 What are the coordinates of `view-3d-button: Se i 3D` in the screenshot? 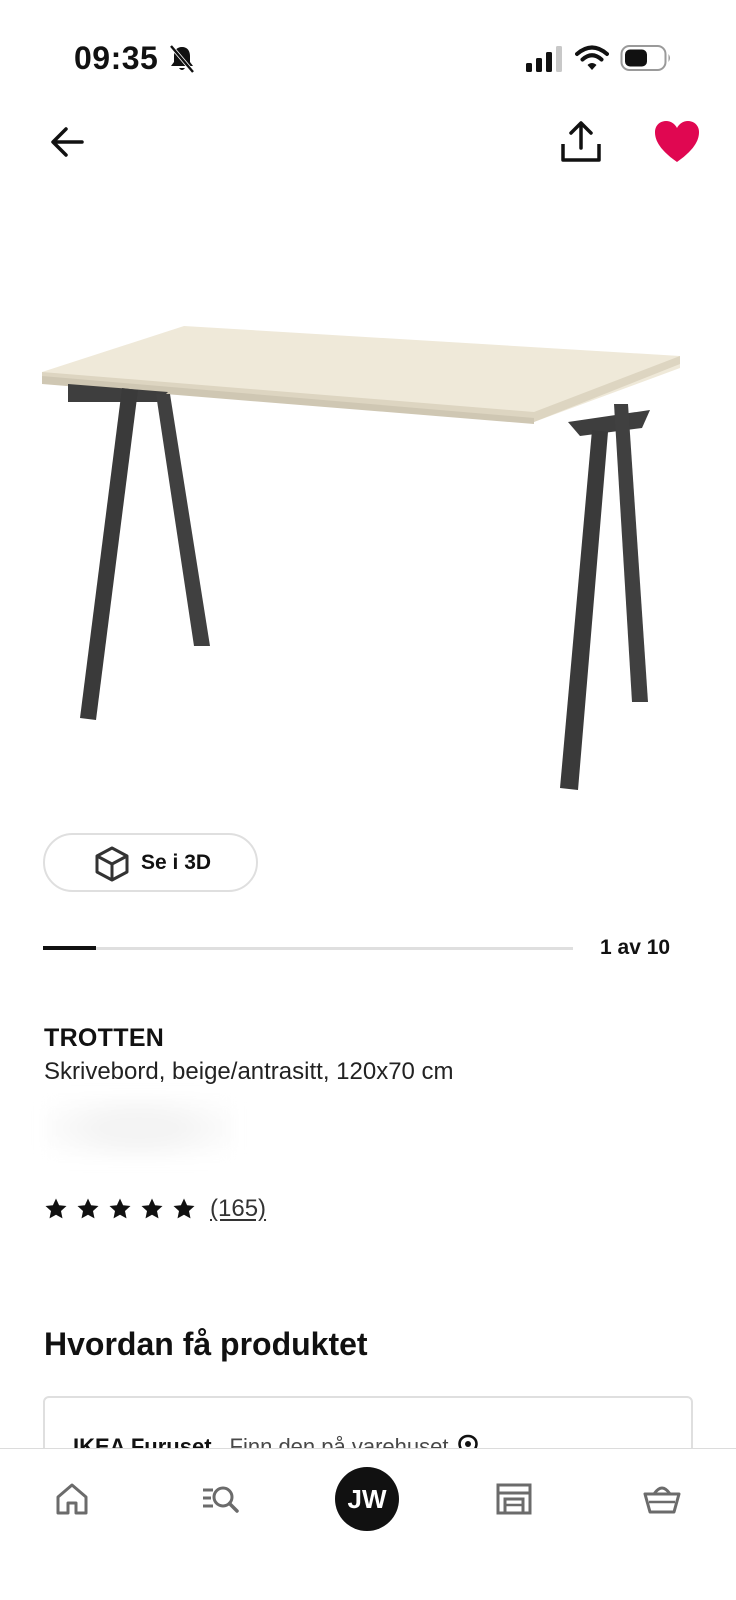 It's located at (150, 862).